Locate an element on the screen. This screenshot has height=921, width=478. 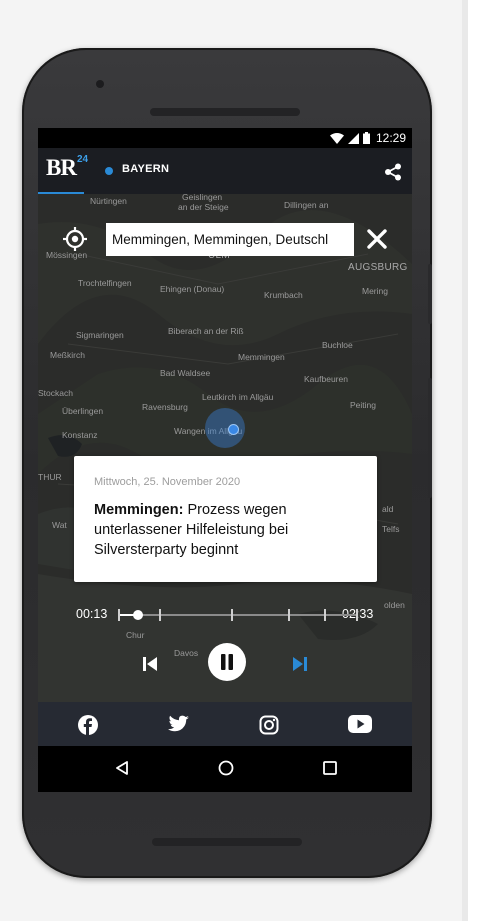
close-icon is located at coordinates (377, 239).